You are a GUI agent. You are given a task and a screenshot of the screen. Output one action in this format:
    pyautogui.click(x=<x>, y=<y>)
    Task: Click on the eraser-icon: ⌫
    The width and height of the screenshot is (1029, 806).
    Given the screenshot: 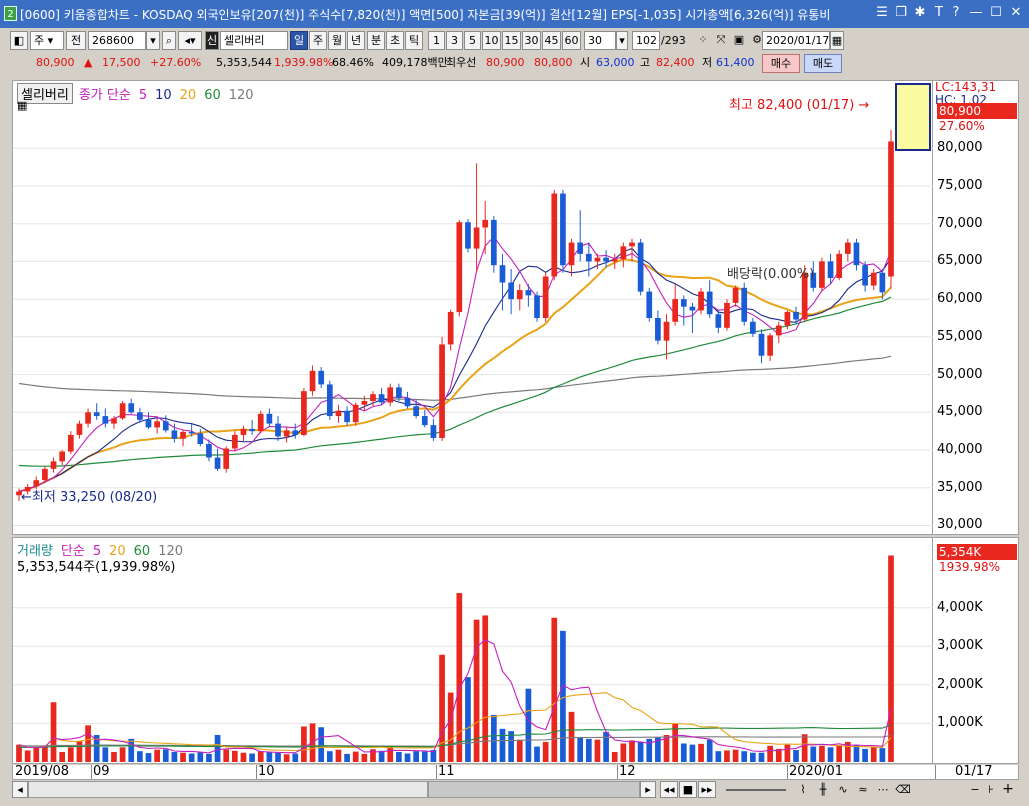 What is the action you would take?
    pyautogui.click(x=903, y=790)
    